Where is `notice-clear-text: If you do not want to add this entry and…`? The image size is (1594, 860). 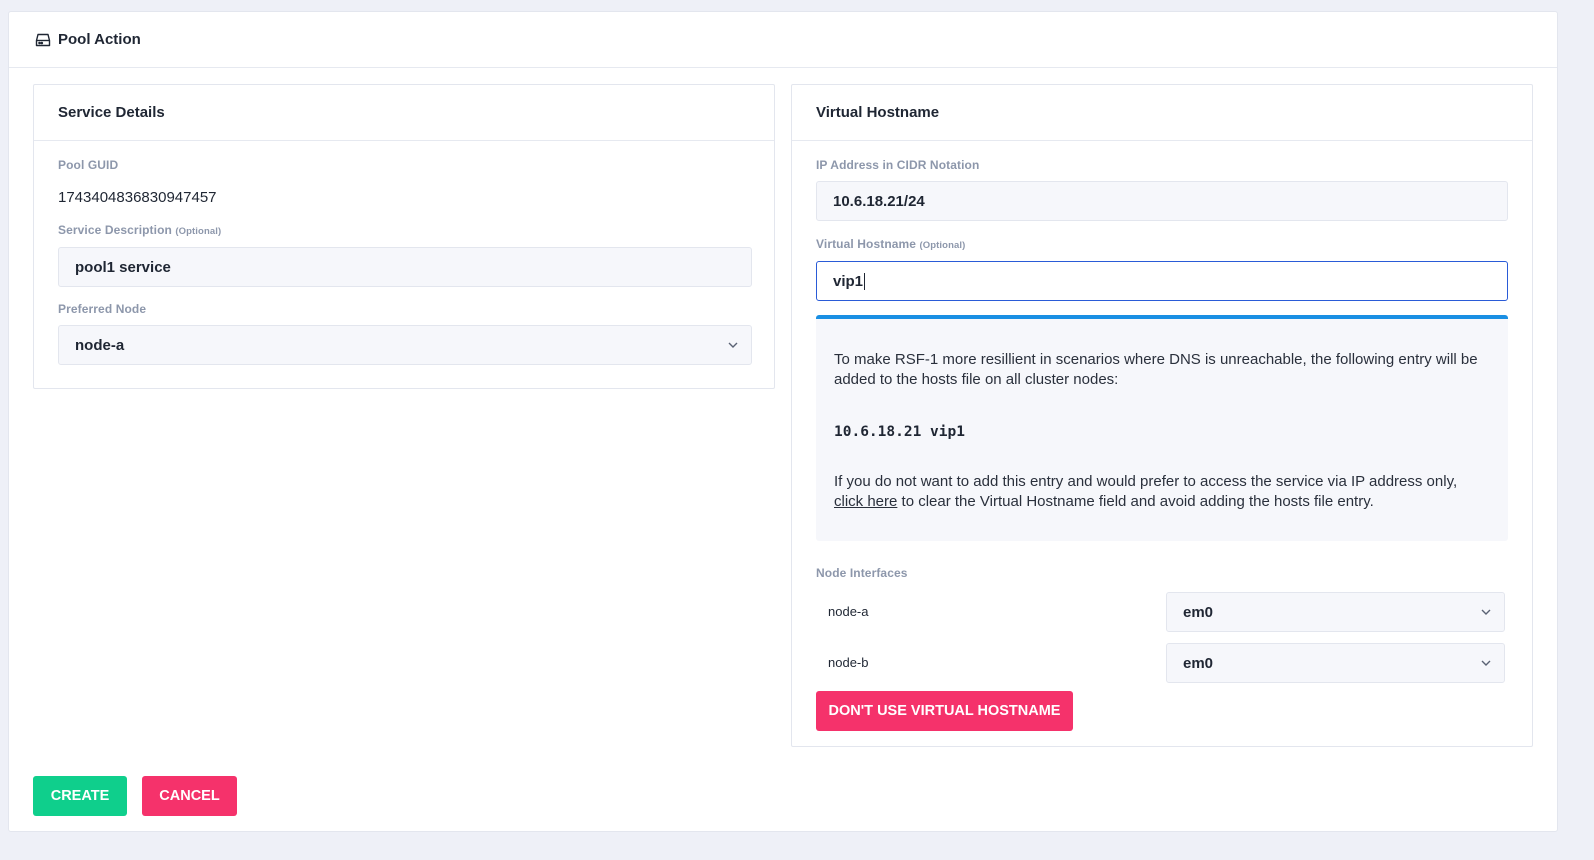 notice-clear-text: If you do not want to add this entry and… is located at coordinates (1162, 492).